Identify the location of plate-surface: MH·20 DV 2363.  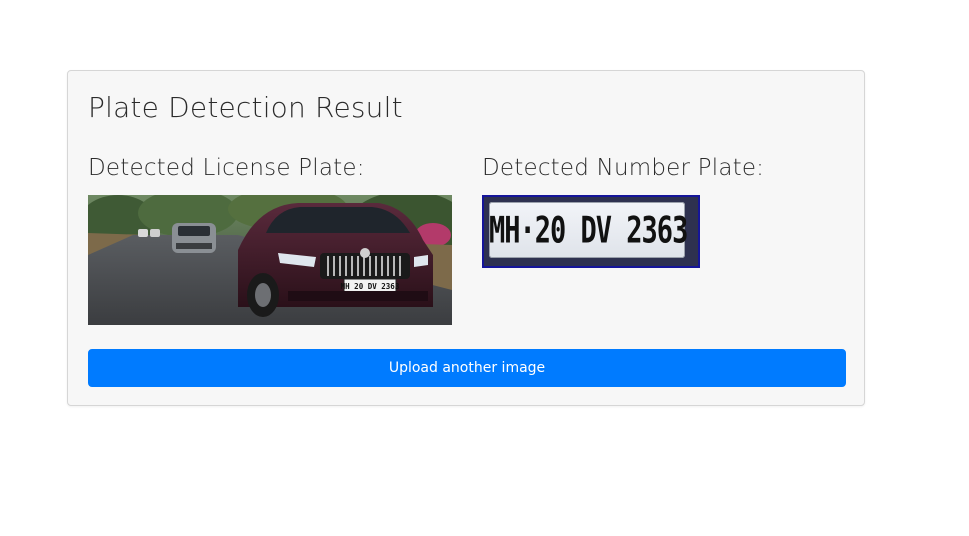
(588, 230).